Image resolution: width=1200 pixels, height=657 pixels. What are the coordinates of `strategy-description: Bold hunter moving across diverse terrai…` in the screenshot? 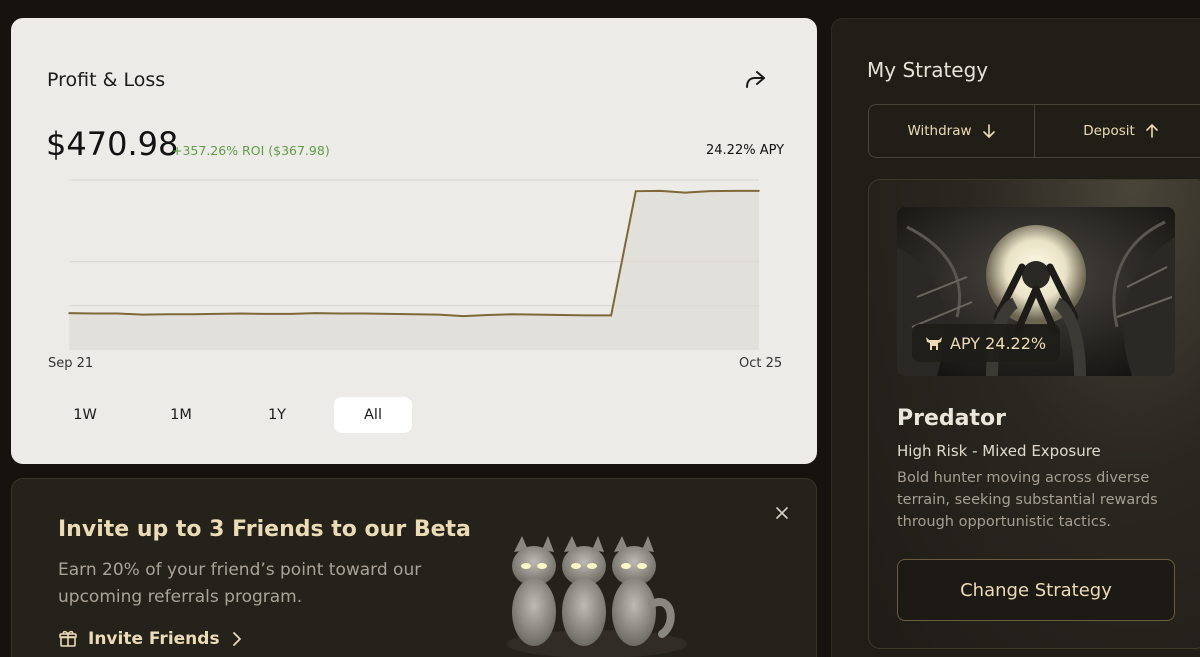 It's located at (1027, 500).